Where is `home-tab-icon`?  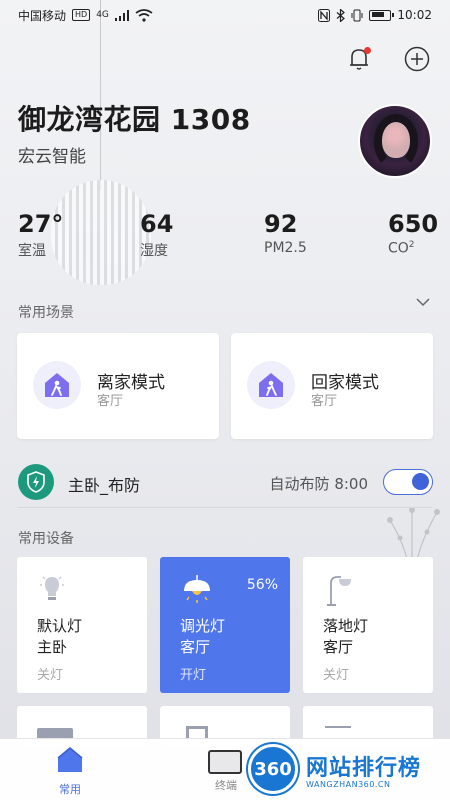
home-tab-icon is located at coordinates (70, 759).